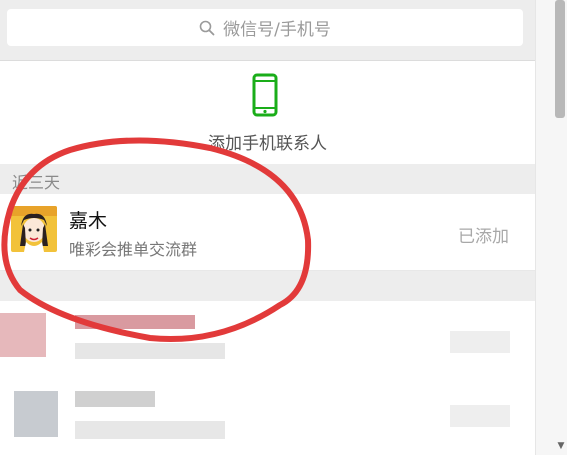  Describe the element at coordinates (483, 237) in the screenshot. I see `contact-status: 已添加` at that location.